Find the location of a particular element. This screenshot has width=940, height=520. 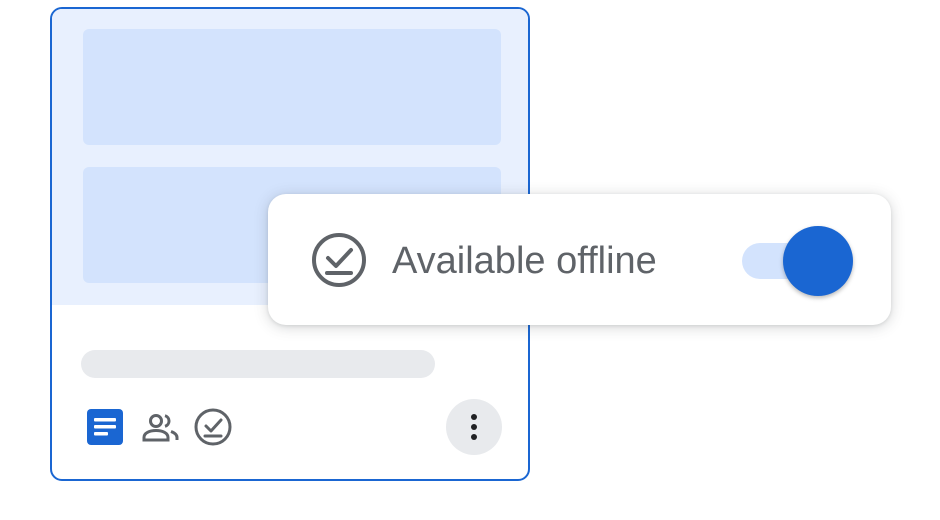

available-offline-label: Available offline is located at coordinates (524, 261).